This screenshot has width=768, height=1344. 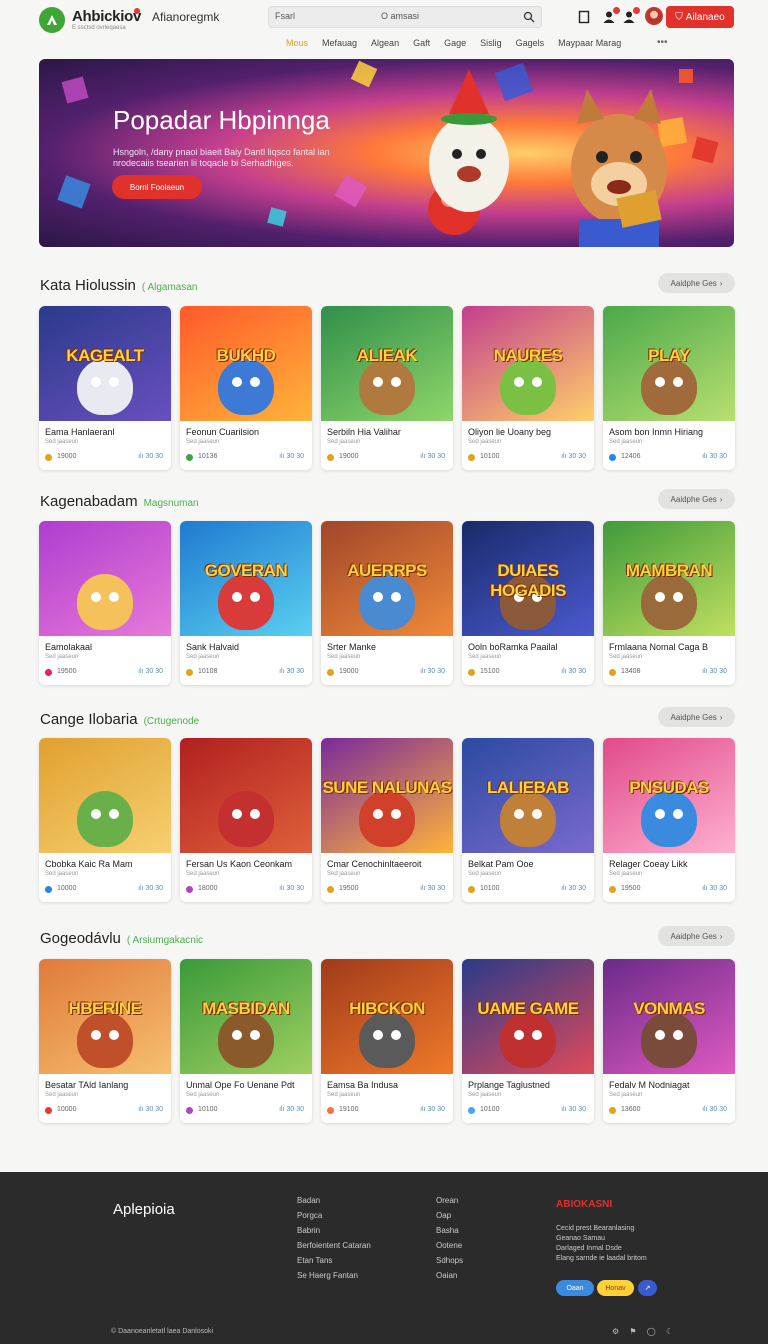 I want to click on game-thumbnail: NAURES, so click(x=528, y=363).